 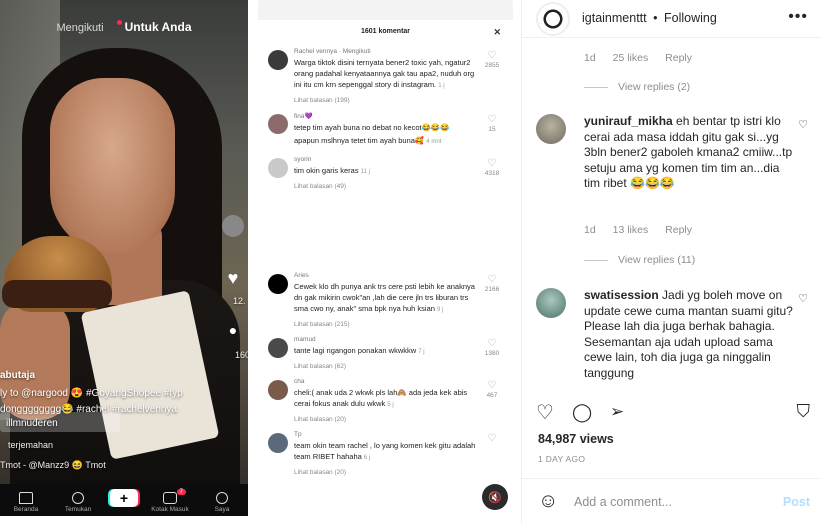 What do you see at coordinates (387, 116) in the screenshot?
I see `comment-username: fina💜` at bounding box center [387, 116].